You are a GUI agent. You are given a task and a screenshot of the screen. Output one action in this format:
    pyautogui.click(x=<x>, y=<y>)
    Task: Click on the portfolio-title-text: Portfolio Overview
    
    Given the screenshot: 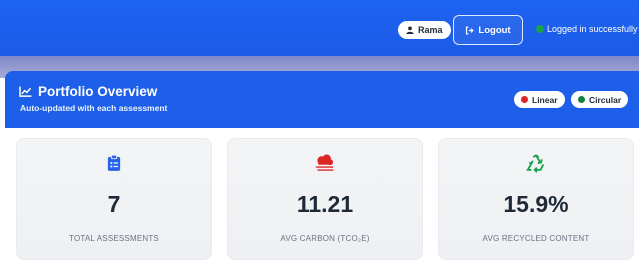 What is the action you would take?
    pyautogui.click(x=98, y=91)
    